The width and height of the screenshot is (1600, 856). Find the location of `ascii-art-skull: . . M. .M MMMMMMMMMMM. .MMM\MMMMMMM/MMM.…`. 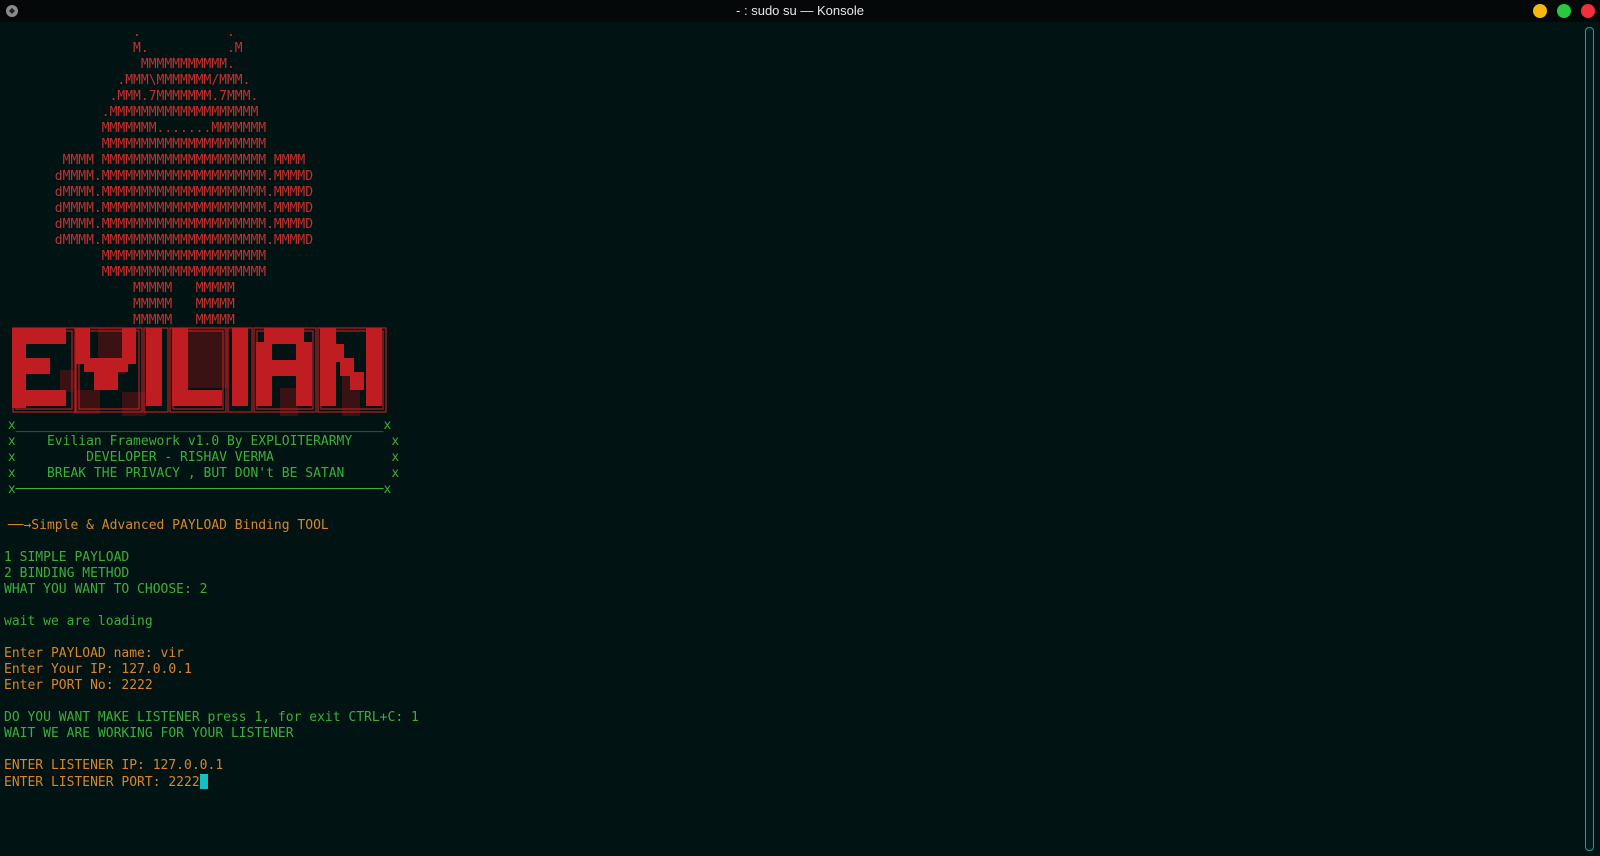

ascii-art-skull: . . M. .M MMMMMMMMMMM. .MMM\MMMMMMM/MMM.… is located at coordinates (184, 176).